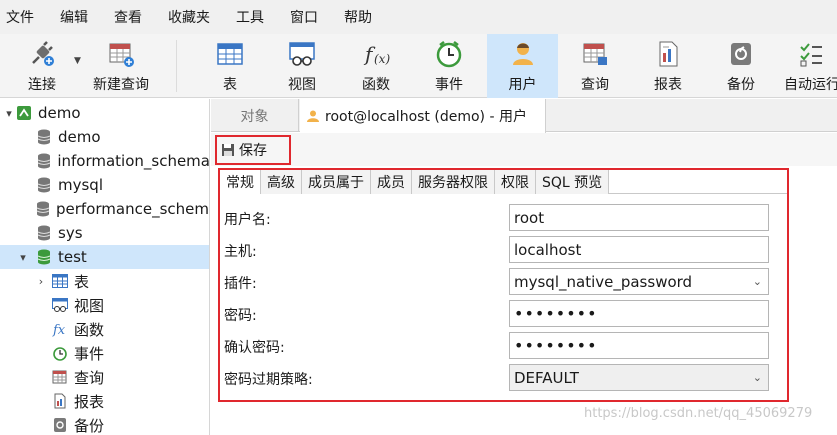 The image size is (837, 435). What do you see at coordinates (195, 17) in the screenshot?
I see `menu-favorites: 收藏夹` at bounding box center [195, 17].